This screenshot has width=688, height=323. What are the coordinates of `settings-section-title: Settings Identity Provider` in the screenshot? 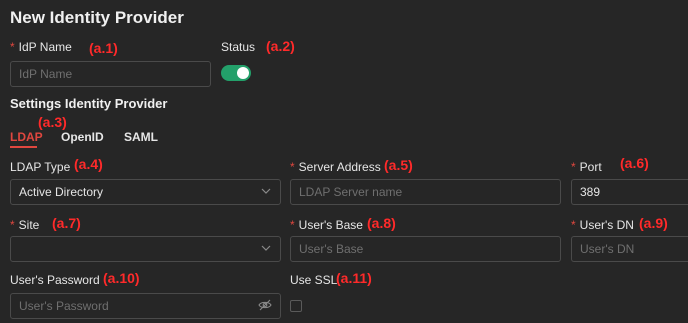 It's located at (89, 103).